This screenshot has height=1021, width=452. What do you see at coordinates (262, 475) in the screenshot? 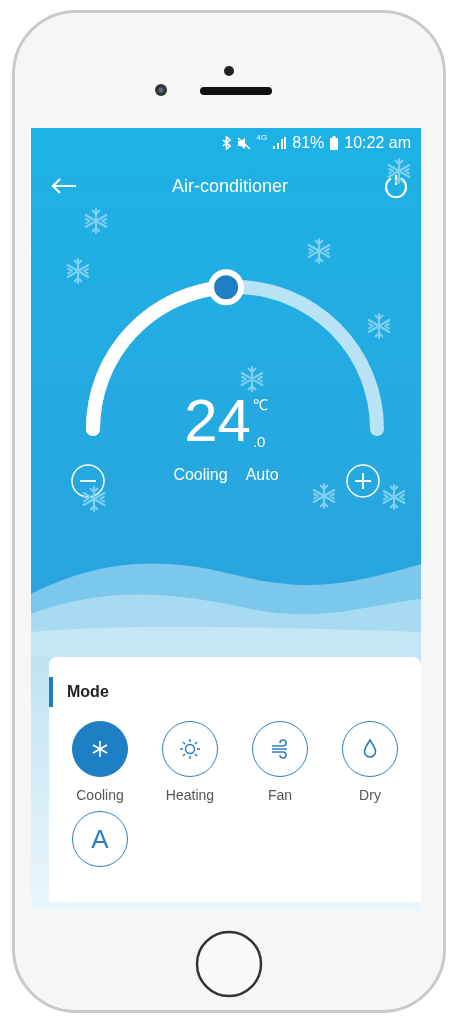
I see `fan-speed: Auto` at bounding box center [262, 475].